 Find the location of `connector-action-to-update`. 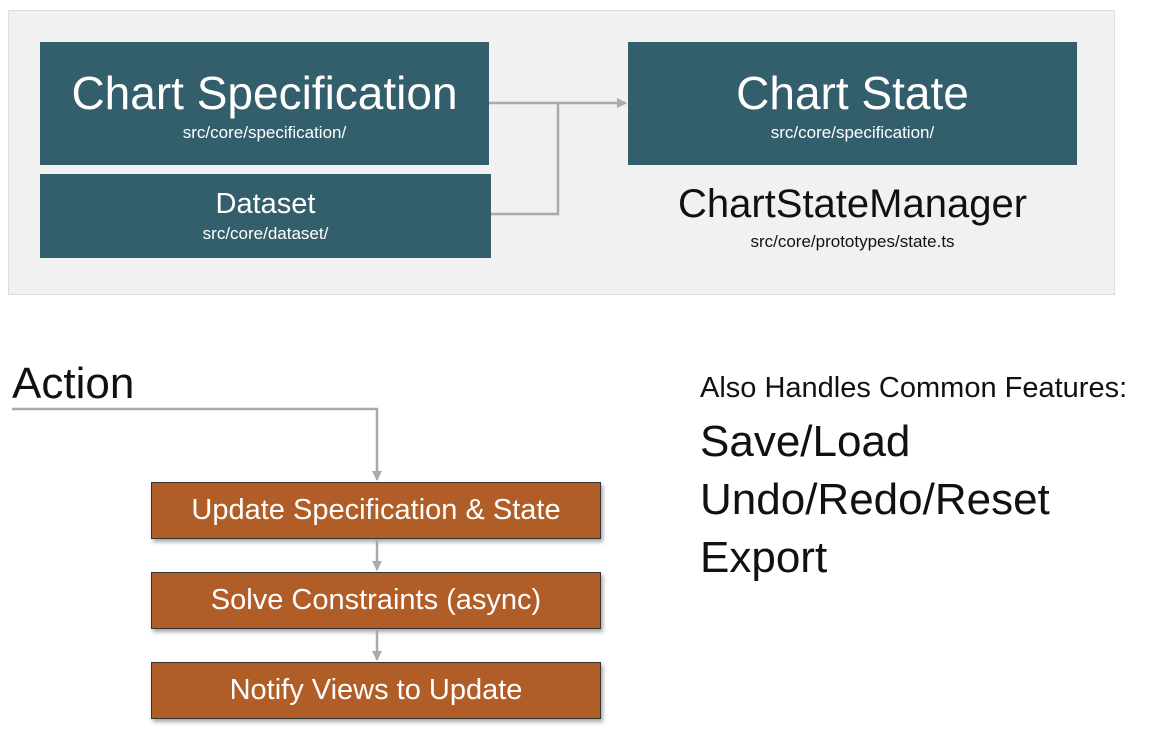

connector-action-to-update is located at coordinates (197, 444).